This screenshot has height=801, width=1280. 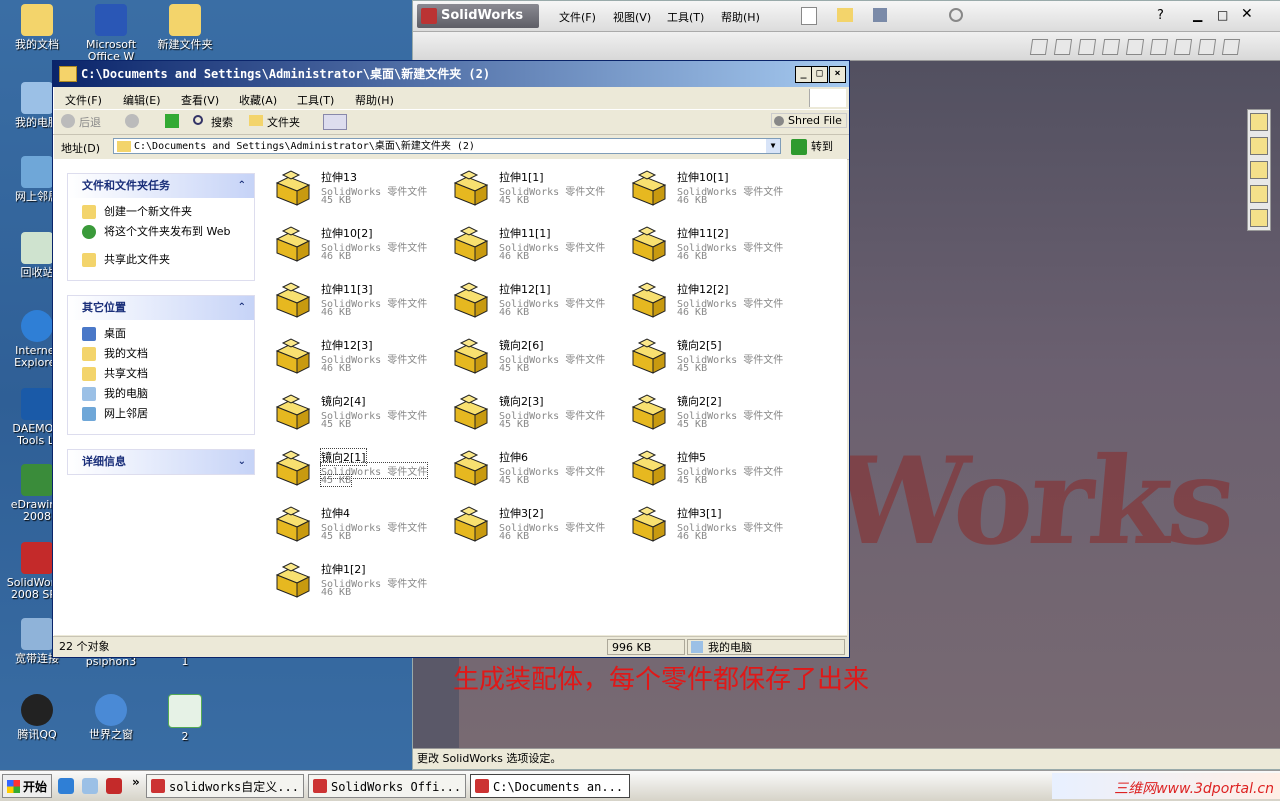 What do you see at coordinates (535, 359) in the screenshot?
I see `file-item: 镜向2[6] SolidWorks 零件文件 45 KB` at bounding box center [535, 359].